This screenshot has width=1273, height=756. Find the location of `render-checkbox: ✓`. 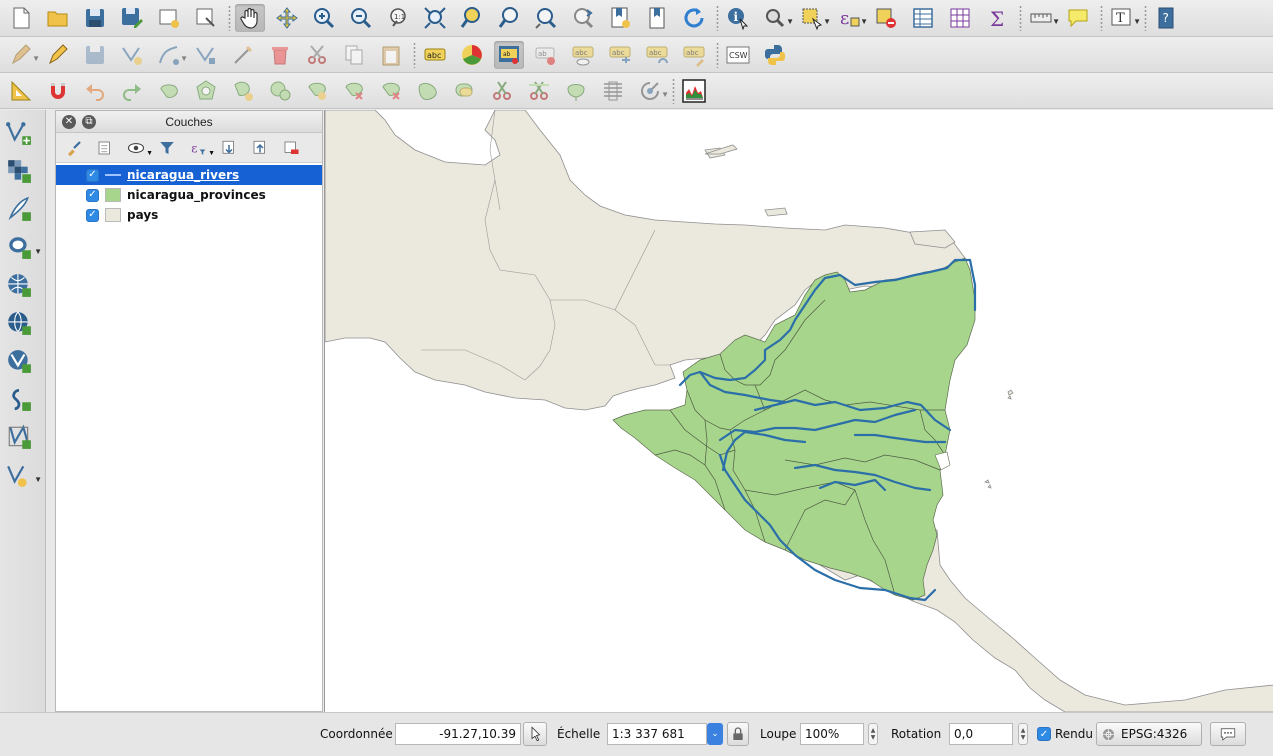

render-checkbox: ✓ is located at coordinates (1044, 734).